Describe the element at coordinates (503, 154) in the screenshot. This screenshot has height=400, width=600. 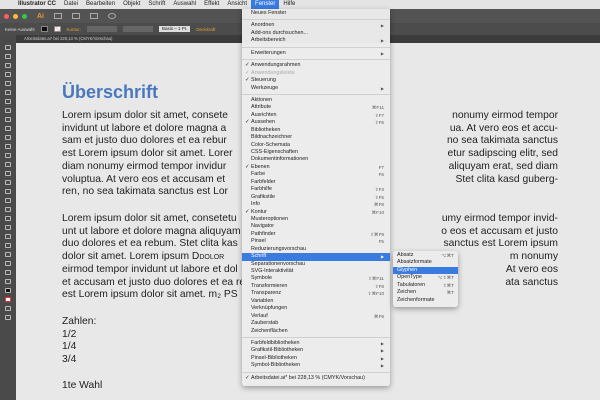
I see `para1-line-right: etur sadipscing elitr, sed` at that location.